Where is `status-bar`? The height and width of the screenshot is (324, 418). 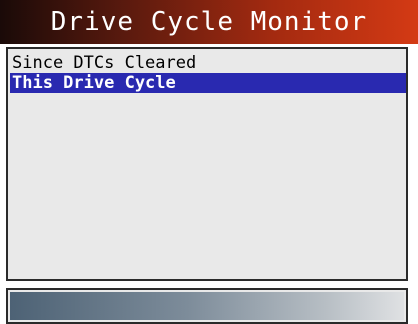
status-bar is located at coordinates (207, 306).